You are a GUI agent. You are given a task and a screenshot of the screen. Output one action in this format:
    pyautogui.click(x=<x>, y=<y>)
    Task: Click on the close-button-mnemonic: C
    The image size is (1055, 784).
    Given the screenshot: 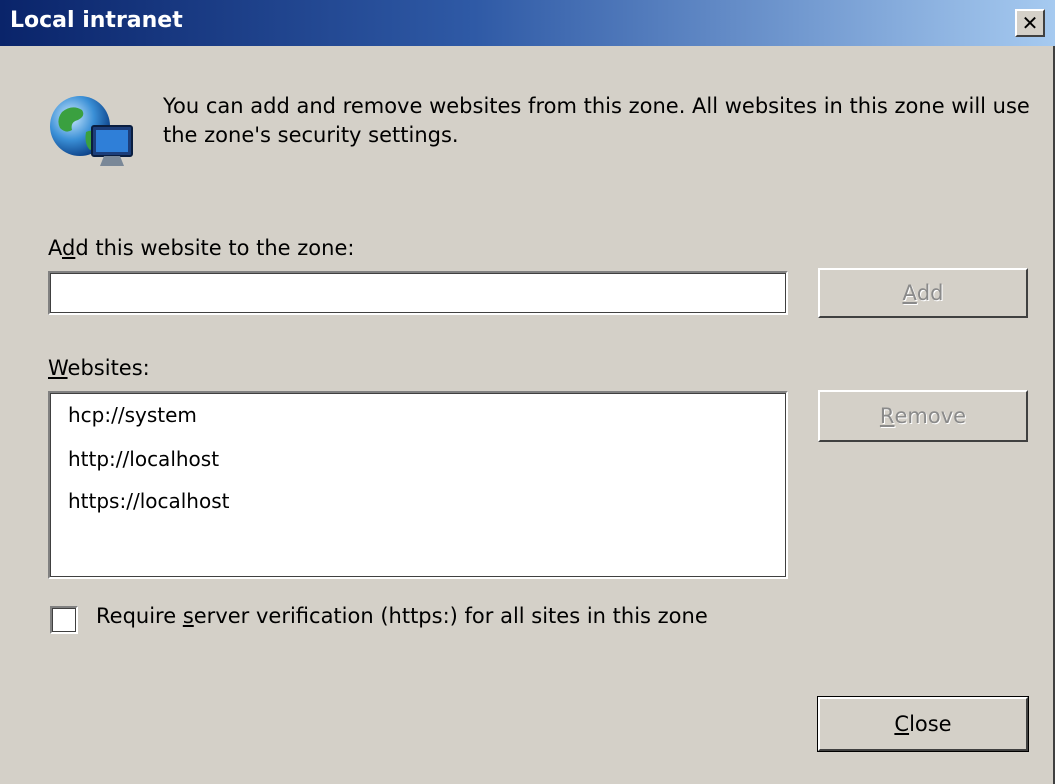 What is the action you would take?
    pyautogui.click(x=902, y=724)
    